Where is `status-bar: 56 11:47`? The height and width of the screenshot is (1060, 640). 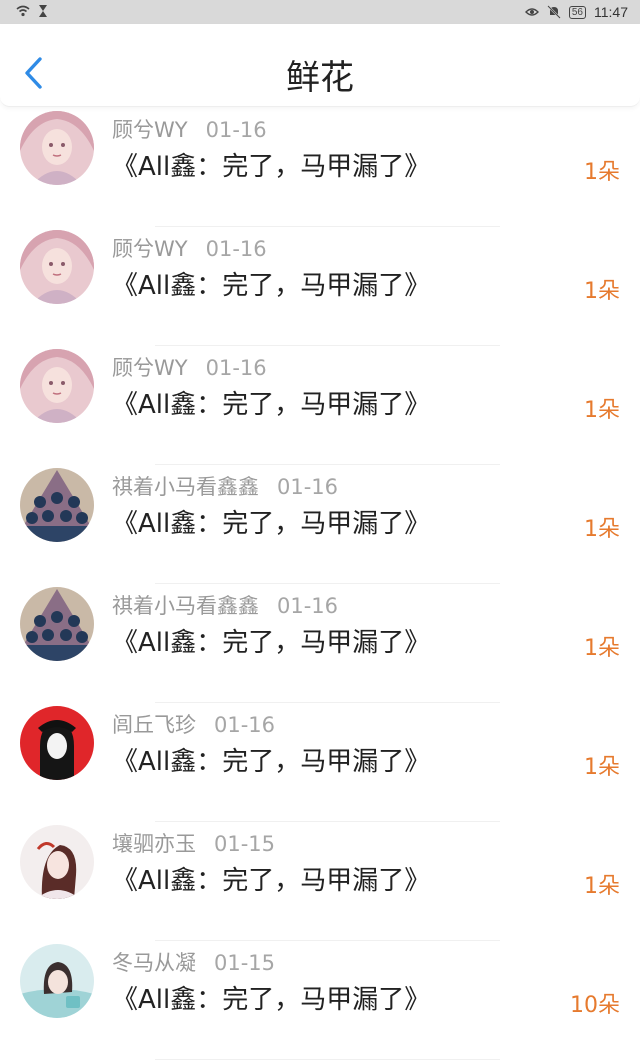
status-bar: 56 11:47 is located at coordinates (320, 12).